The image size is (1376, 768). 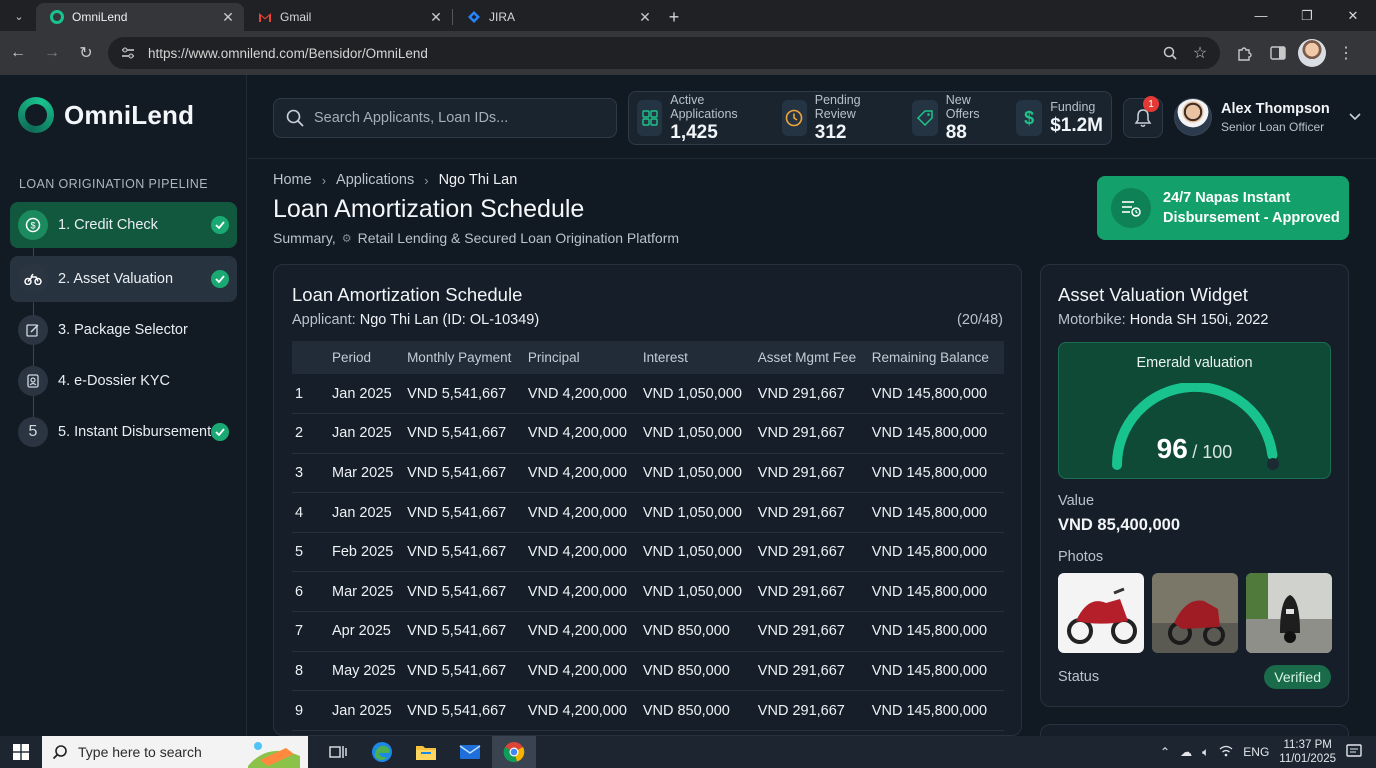 I want to click on stat-funding: $ Funding $1.2M, so click(x=1059, y=118).